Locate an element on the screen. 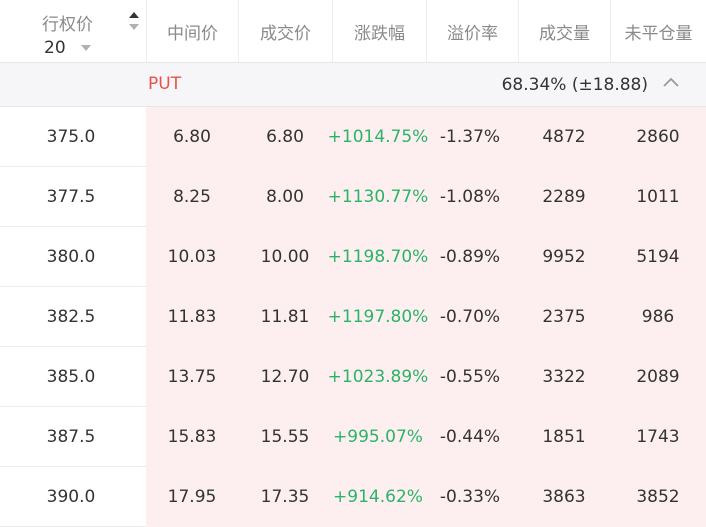 This screenshot has height=527, width=706. strike-title: 行权价 is located at coordinates (67, 25).